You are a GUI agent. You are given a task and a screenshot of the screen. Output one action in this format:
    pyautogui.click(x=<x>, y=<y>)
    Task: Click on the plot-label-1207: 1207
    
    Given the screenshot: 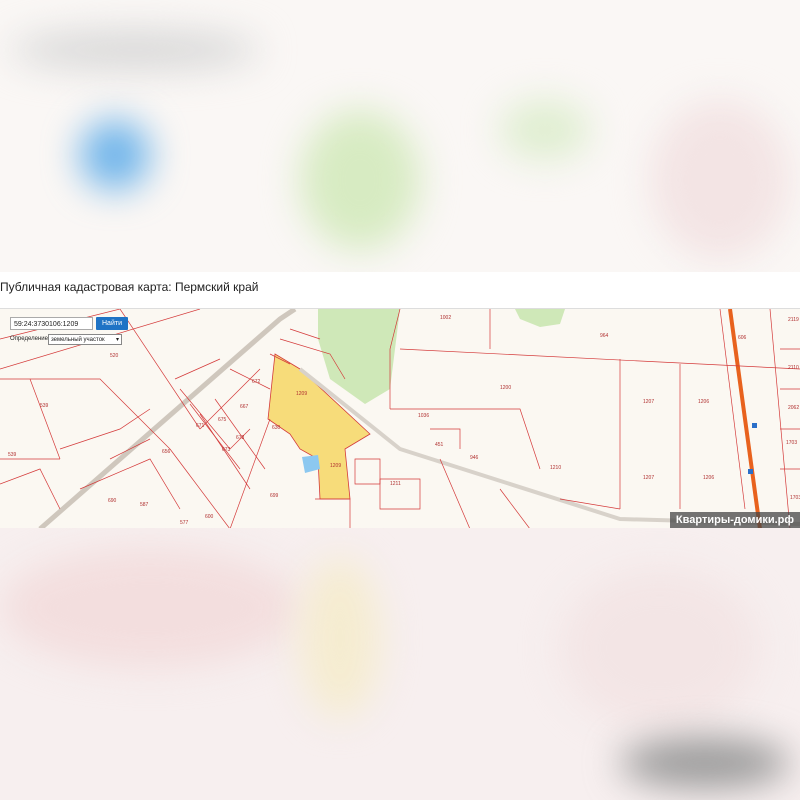 What is the action you would take?
    pyautogui.click(x=648, y=402)
    